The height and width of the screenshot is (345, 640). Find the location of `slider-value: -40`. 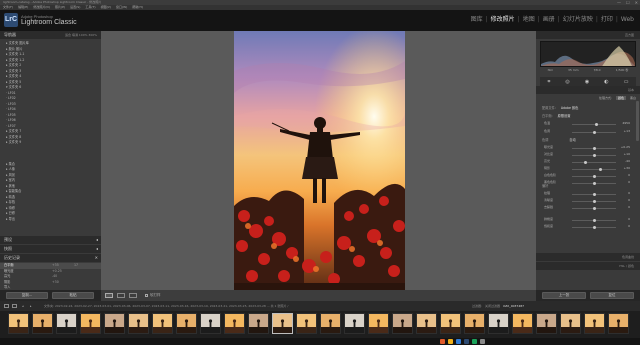

slider-value: -40 is located at coordinates (627, 161).